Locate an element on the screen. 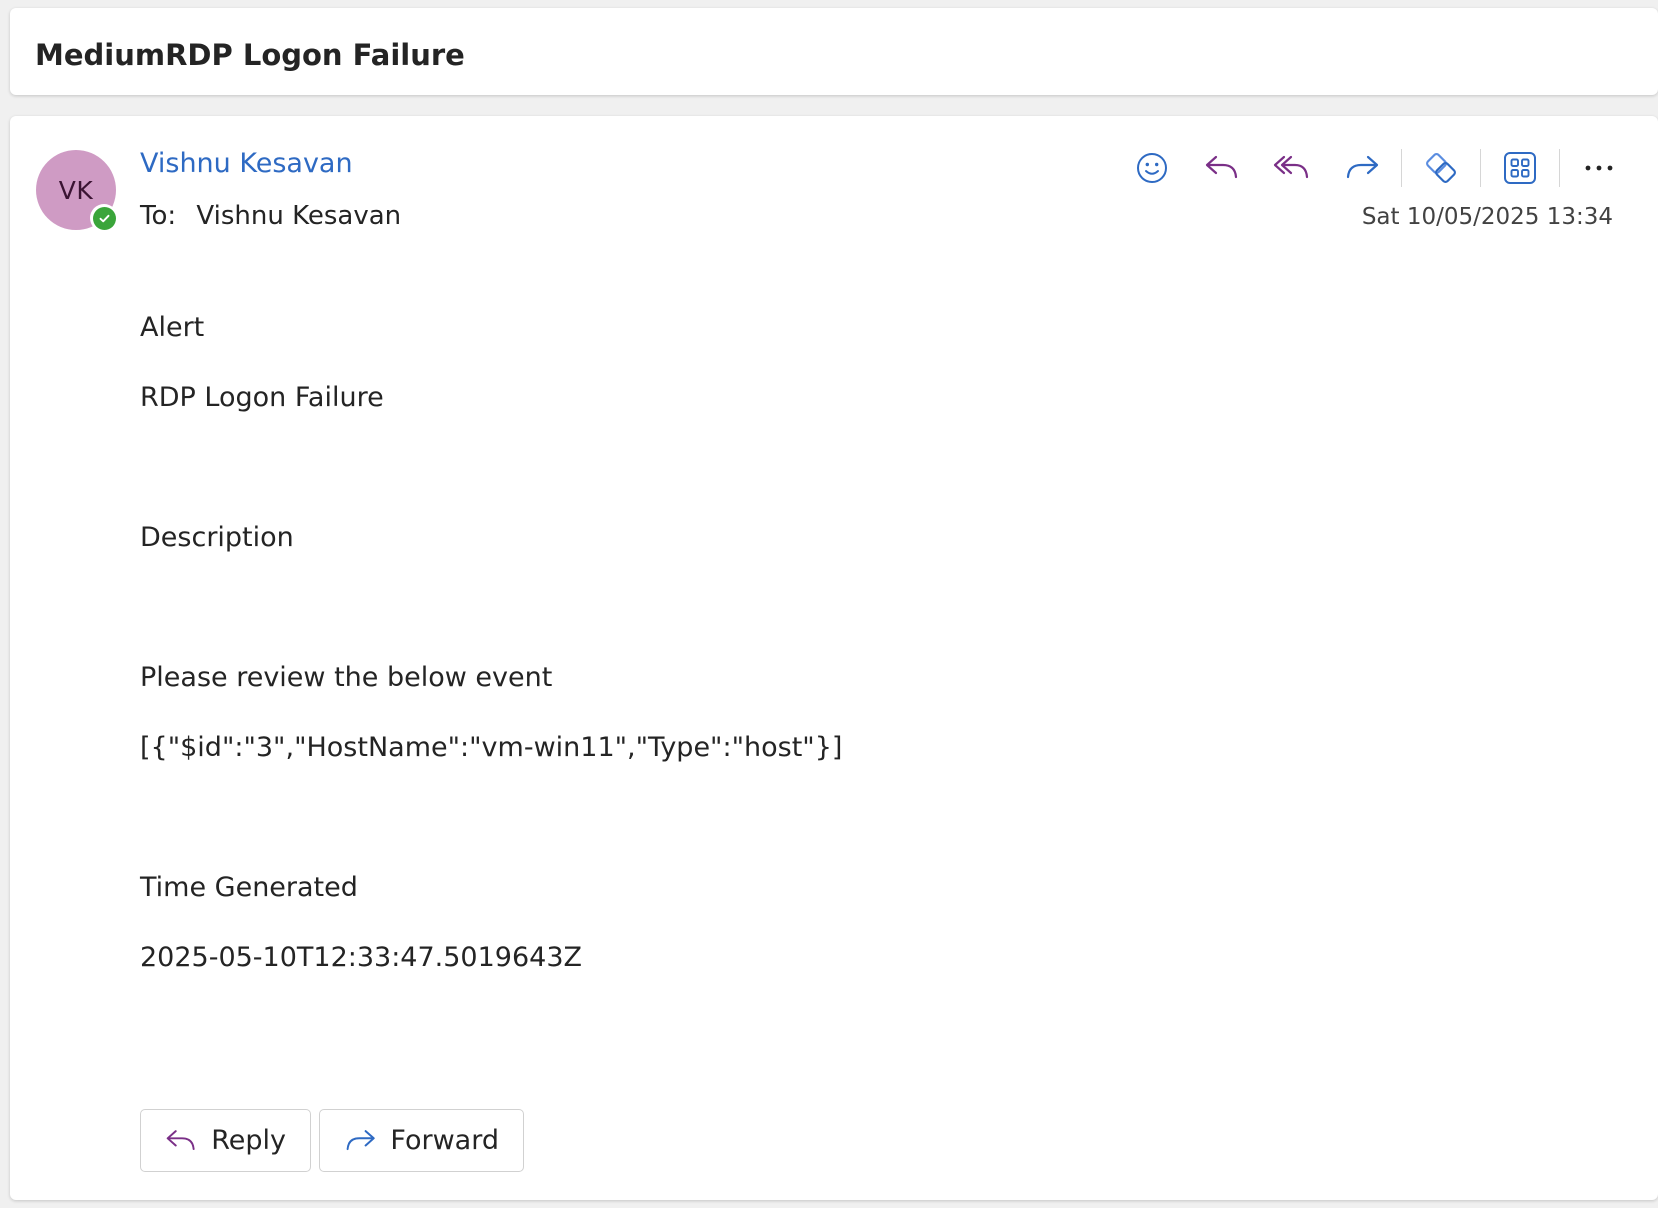  viva-icon is located at coordinates (1441, 168).